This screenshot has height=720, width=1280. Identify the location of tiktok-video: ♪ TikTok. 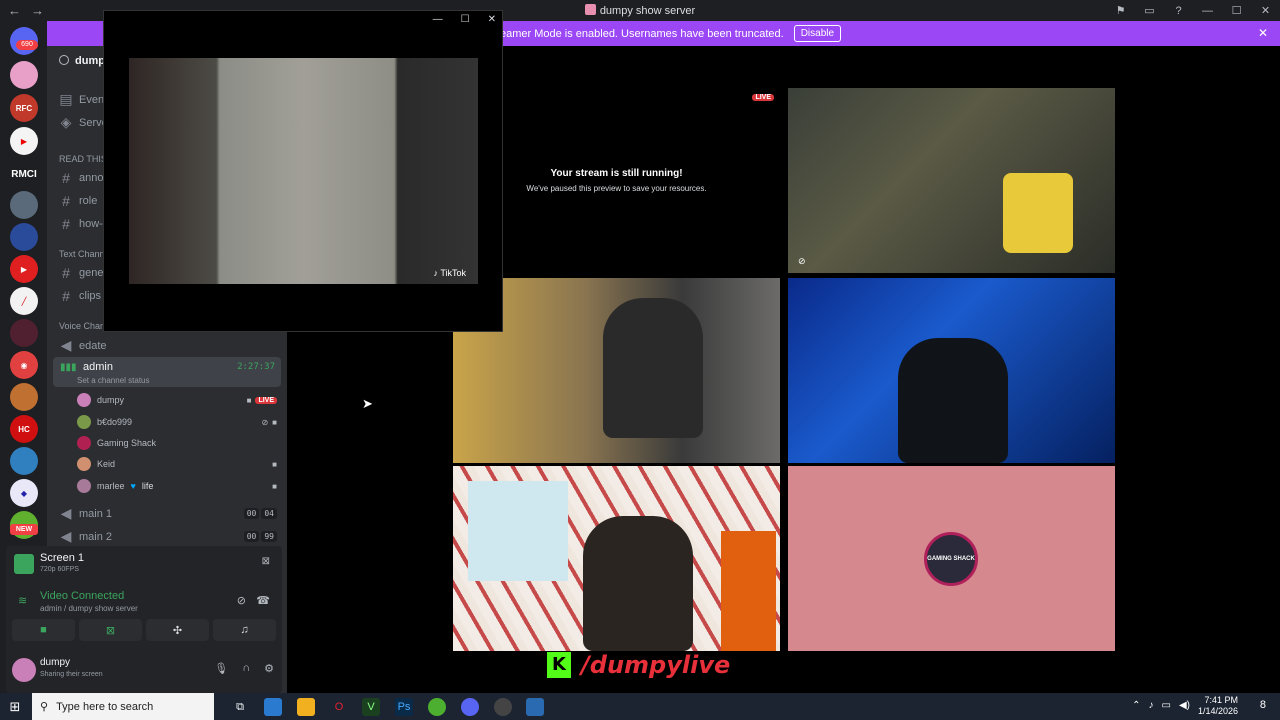
(303, 171).